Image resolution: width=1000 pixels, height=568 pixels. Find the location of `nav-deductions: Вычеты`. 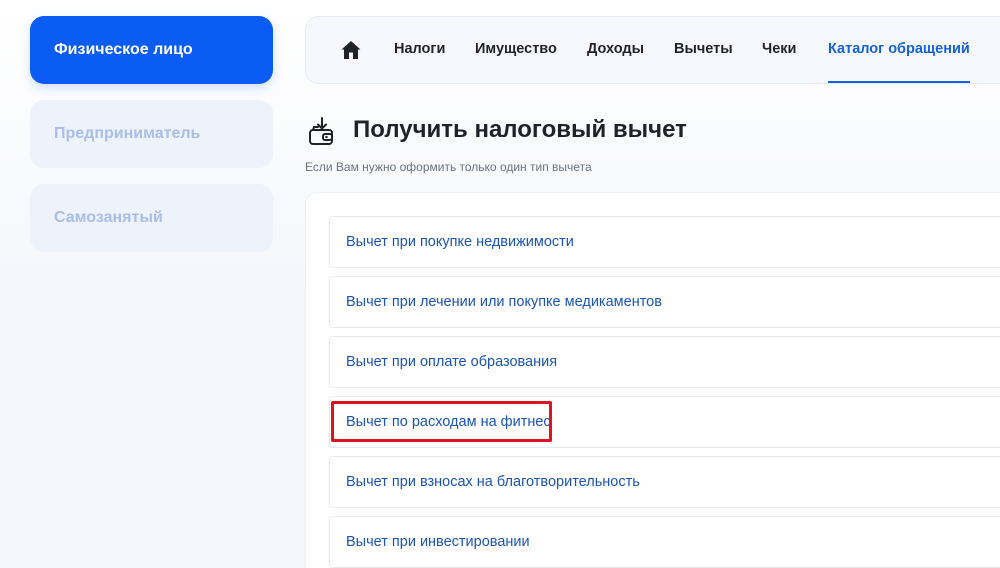

nav-deductions: Вычеты is located at coordinates (703, 50).